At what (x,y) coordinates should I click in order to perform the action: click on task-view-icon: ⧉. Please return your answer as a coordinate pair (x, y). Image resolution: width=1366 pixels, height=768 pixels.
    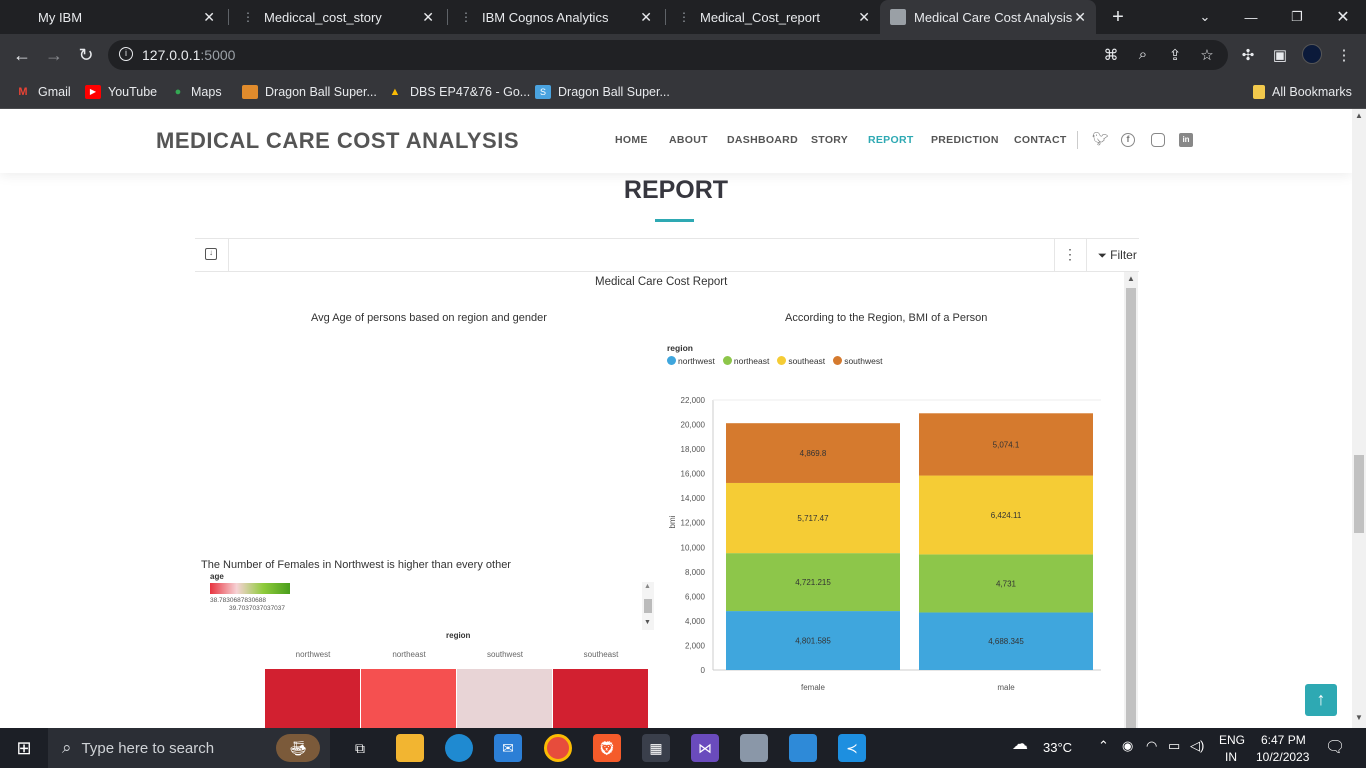
    Looking at the image, I should click on (360, 748).